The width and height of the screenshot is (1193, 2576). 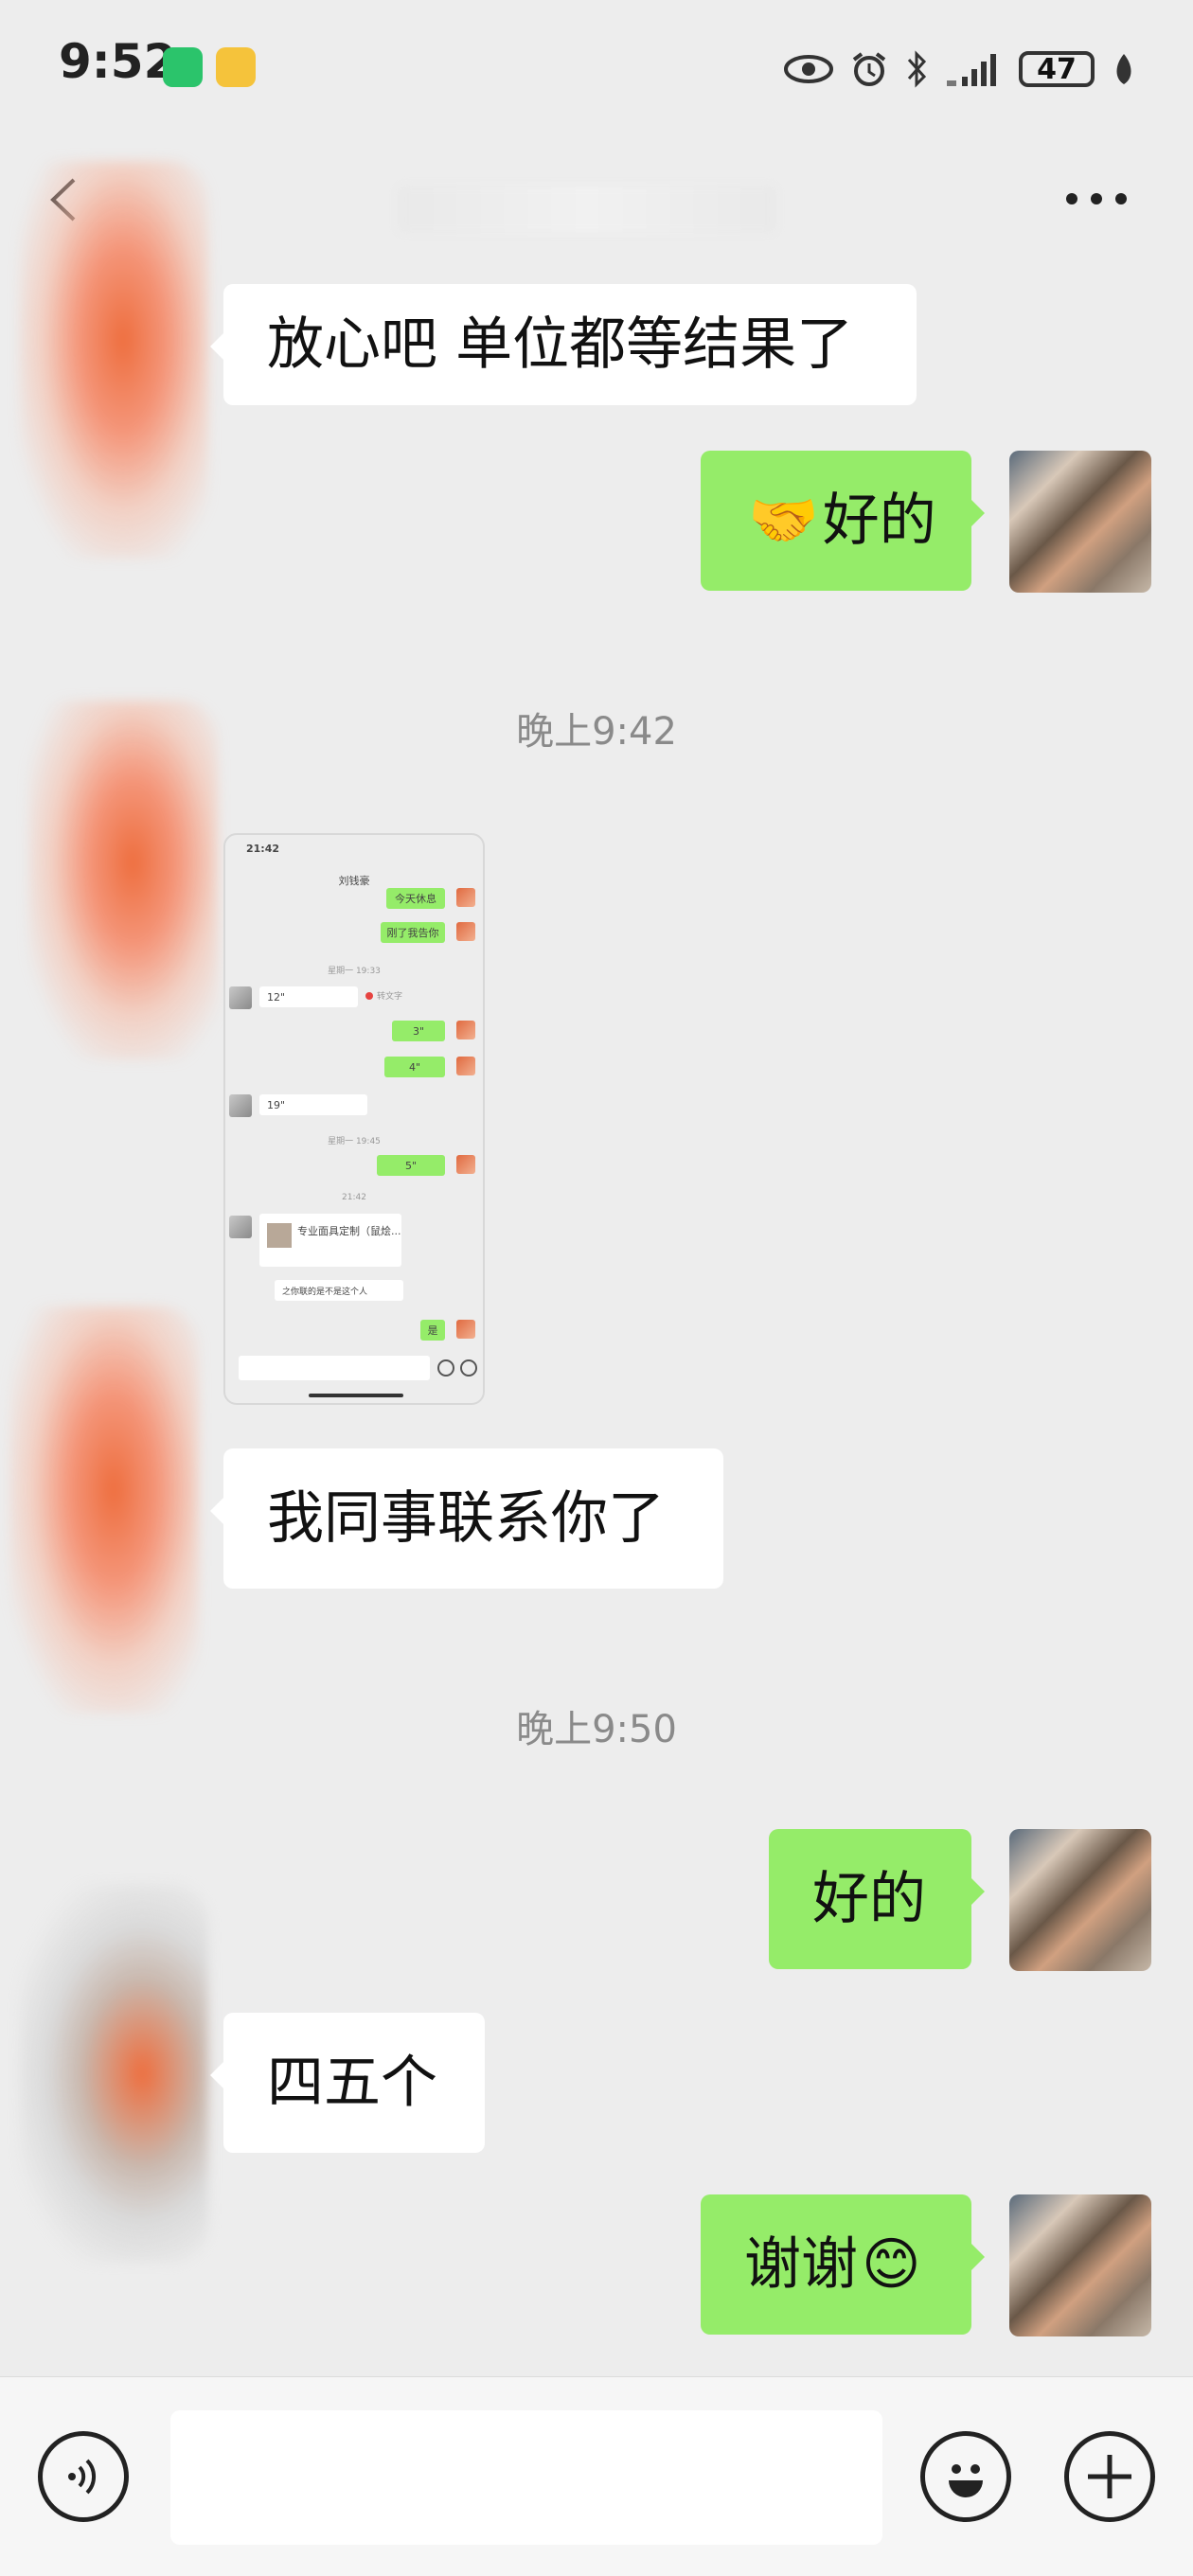 What do you see at coordinates (415, 899) in the screenshot?
I see `mini-bubble-sent: 今天休息` at bounding box center [415, 899].